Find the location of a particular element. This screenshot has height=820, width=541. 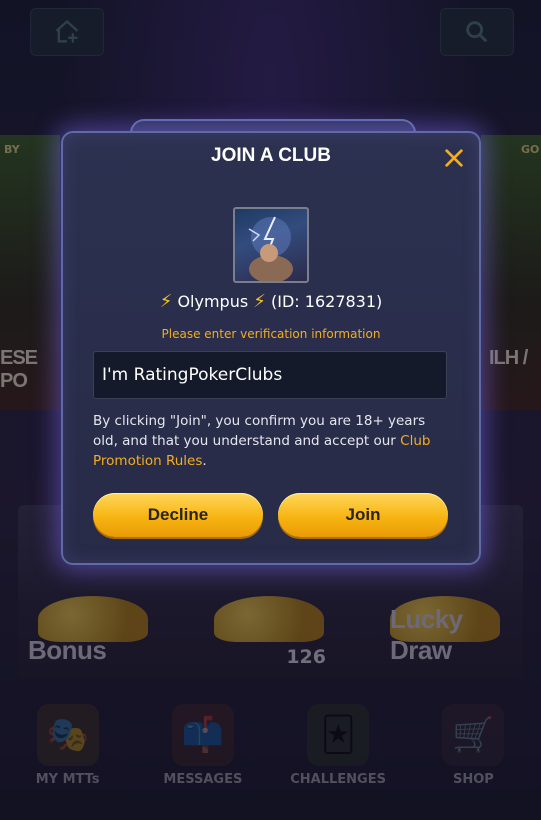

zeus-lightning-image is located at coordinates (270, 248).